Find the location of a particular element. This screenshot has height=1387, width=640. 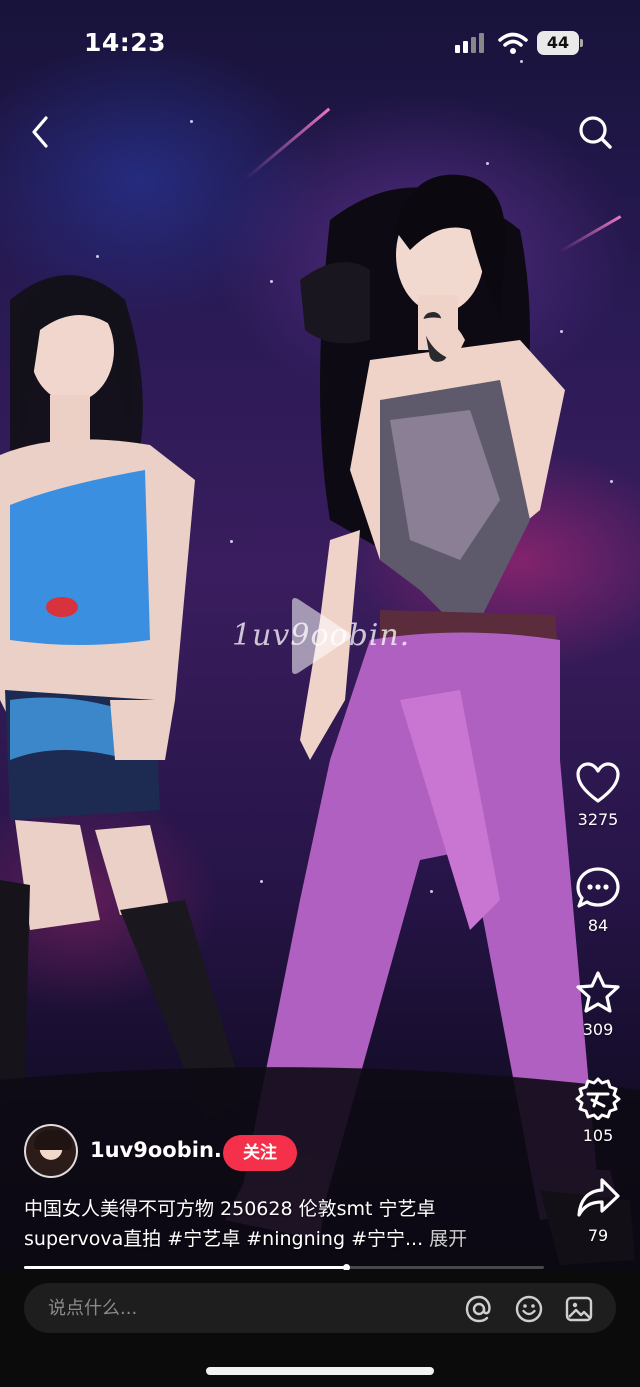

search-icon is located at coordinates (595, 132).